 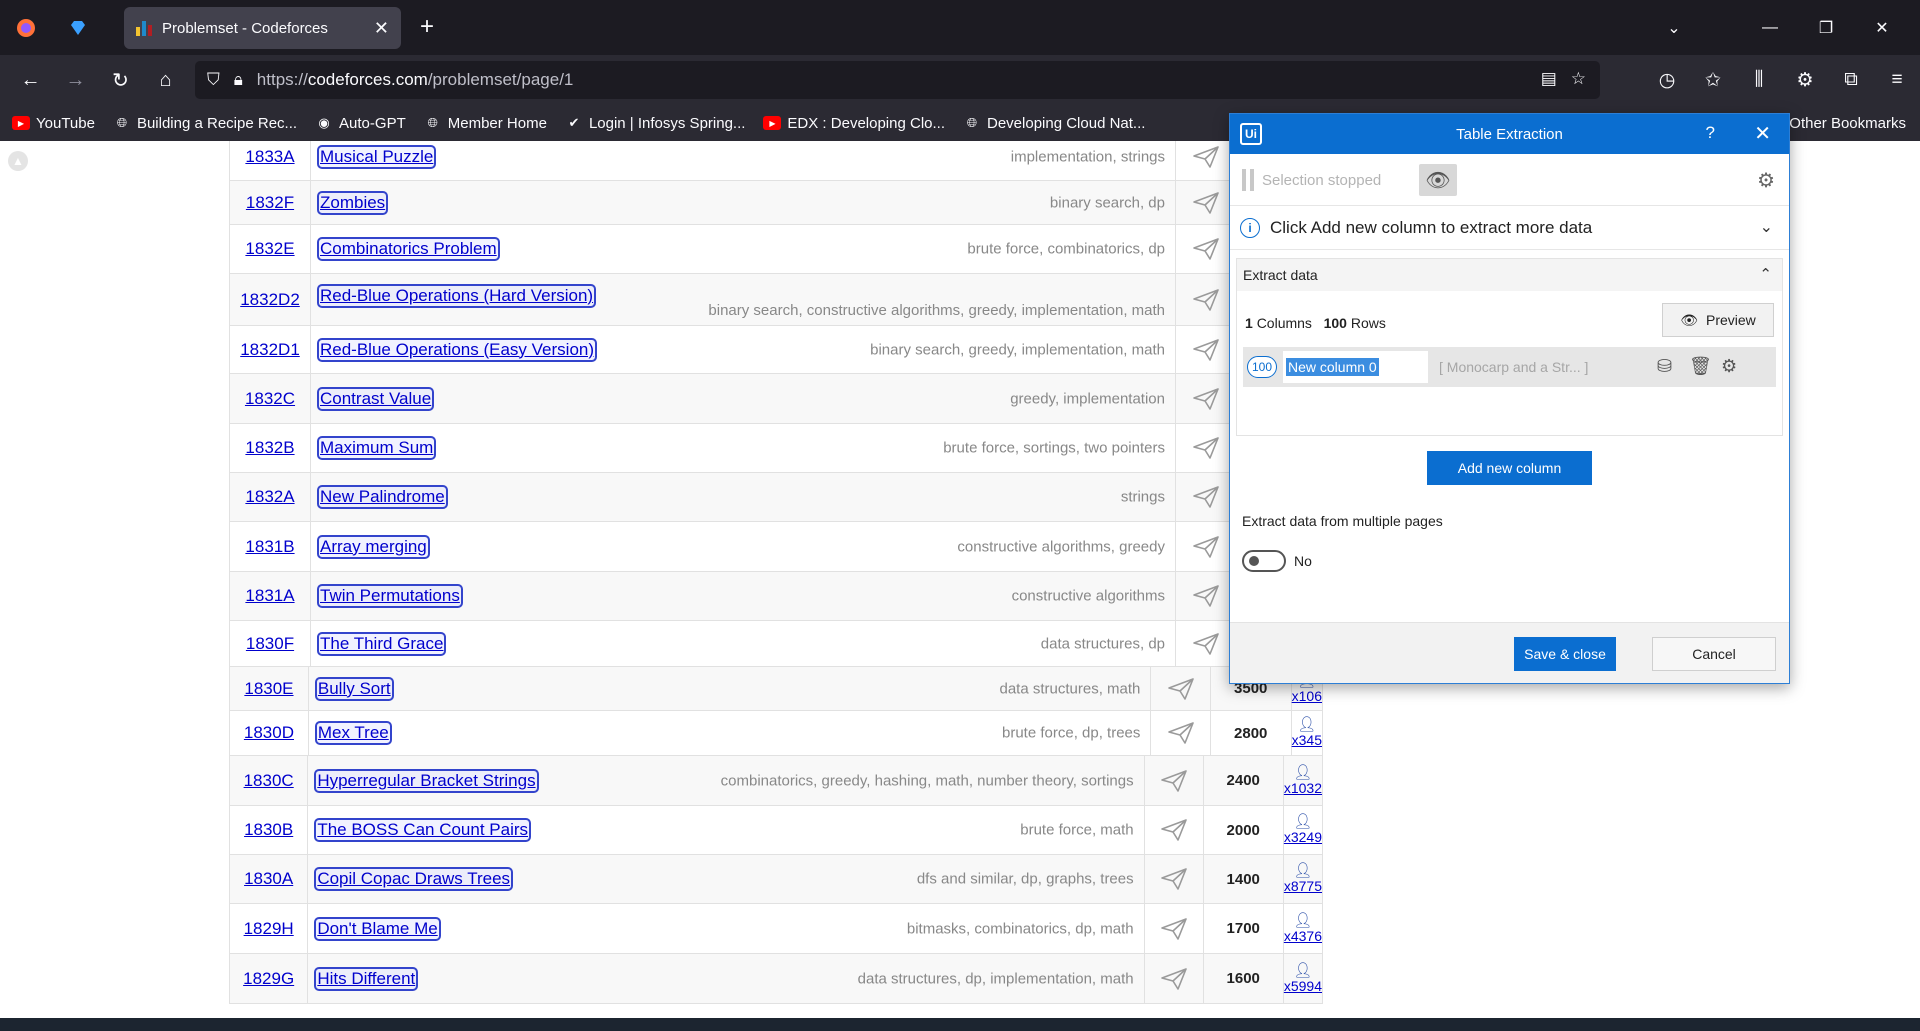 What do you see at coordinates (1765, 274) in the screenshot?
I see `chevron-up-icon: ⌃` at bounding box center [1765, 274].